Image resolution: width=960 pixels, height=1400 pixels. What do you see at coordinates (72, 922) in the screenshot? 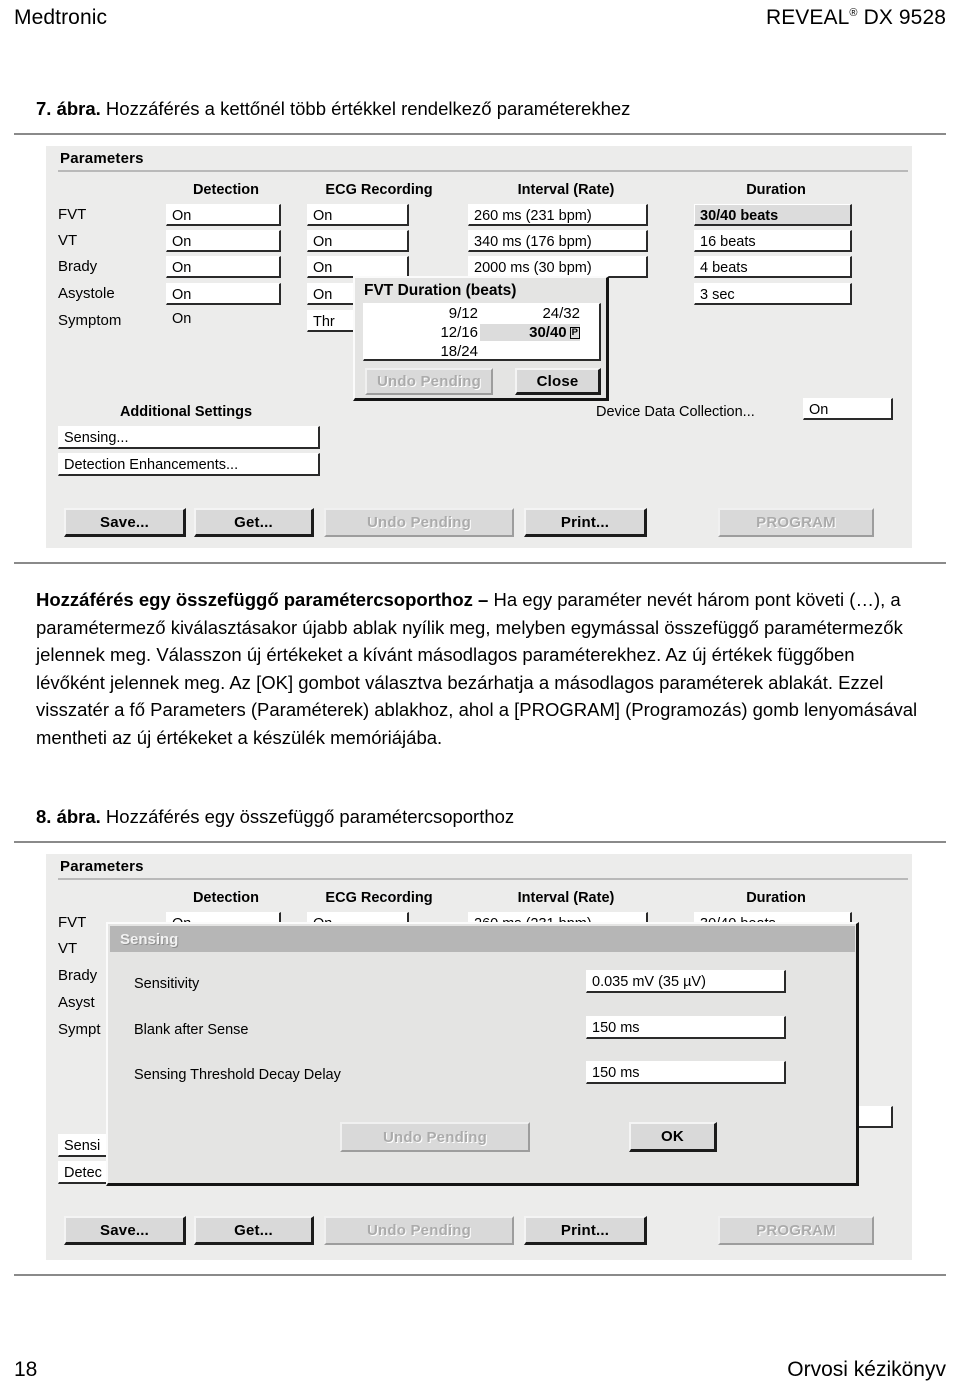
I see `row-label-fvt-2: FVT` at bounding box center [72, 922].